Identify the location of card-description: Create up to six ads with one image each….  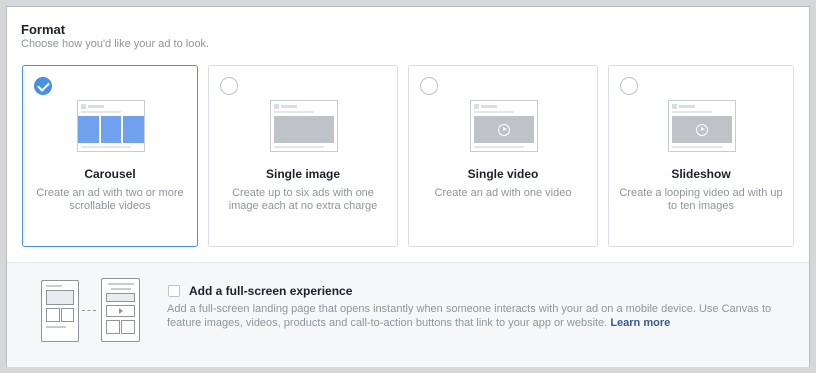
(303, 199).